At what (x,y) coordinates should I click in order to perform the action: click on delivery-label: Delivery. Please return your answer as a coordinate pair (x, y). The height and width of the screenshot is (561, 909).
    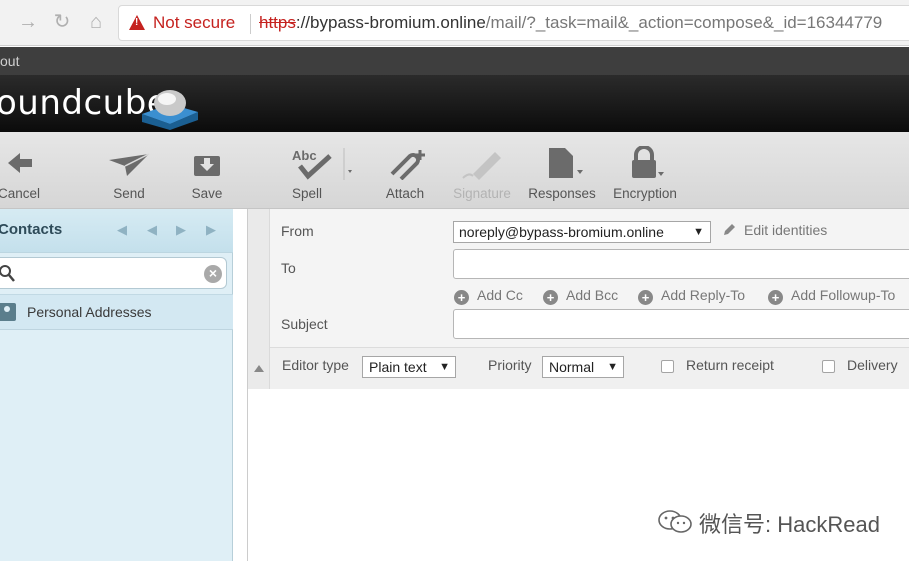
    Looking at the image, I should click on (872, 365).